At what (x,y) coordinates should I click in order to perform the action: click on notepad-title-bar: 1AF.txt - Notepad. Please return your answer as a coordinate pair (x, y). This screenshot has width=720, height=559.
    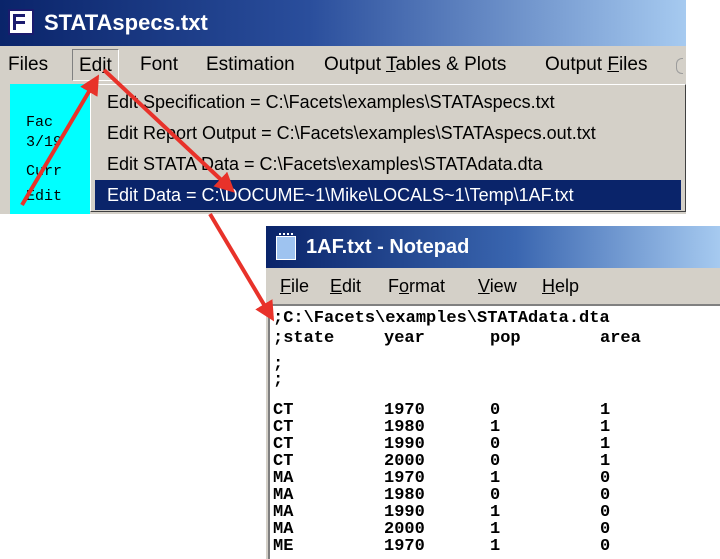
    Looking at the image, I should click on (493, 247).